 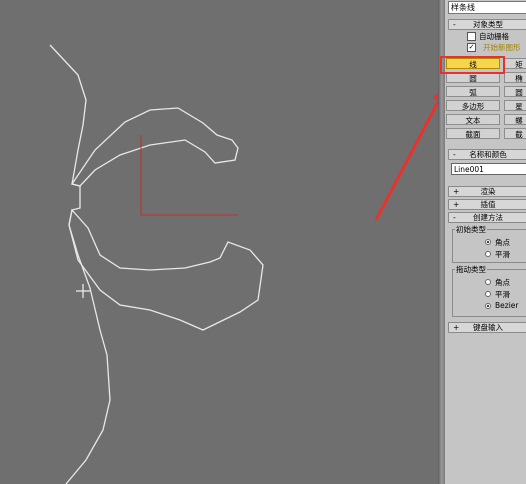 I want to click on drag-smooth-radio, so click(x=488, y=294).